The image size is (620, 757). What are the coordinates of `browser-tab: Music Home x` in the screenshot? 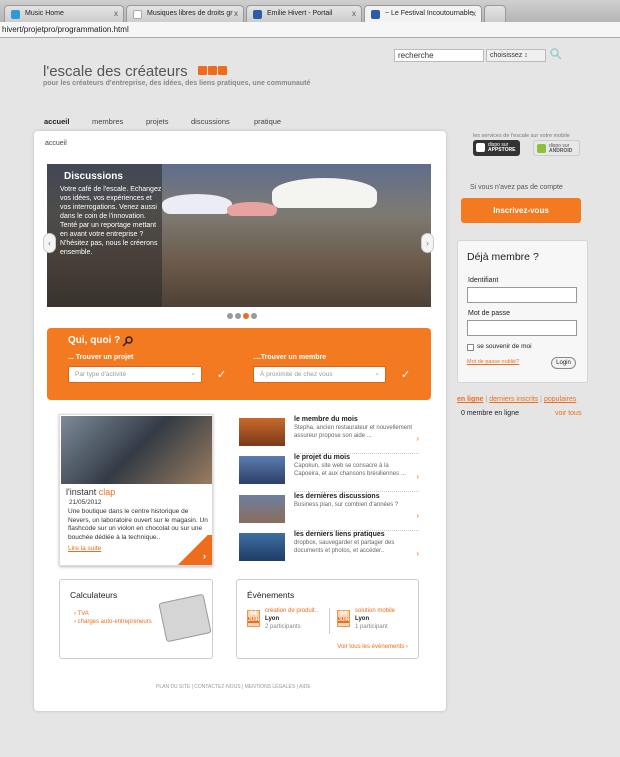 It's located at (64, 13).